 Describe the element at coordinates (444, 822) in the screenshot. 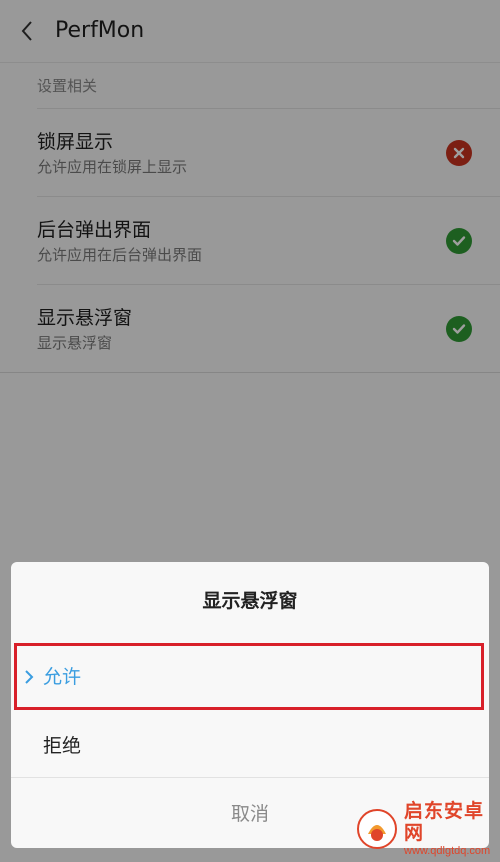

I see `watermark-name: 启东安卓网` at that location.